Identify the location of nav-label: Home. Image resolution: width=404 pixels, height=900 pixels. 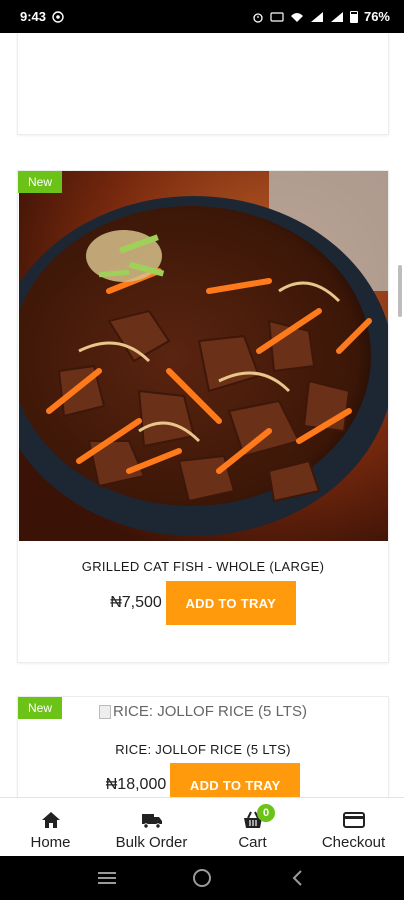
(50, 842).